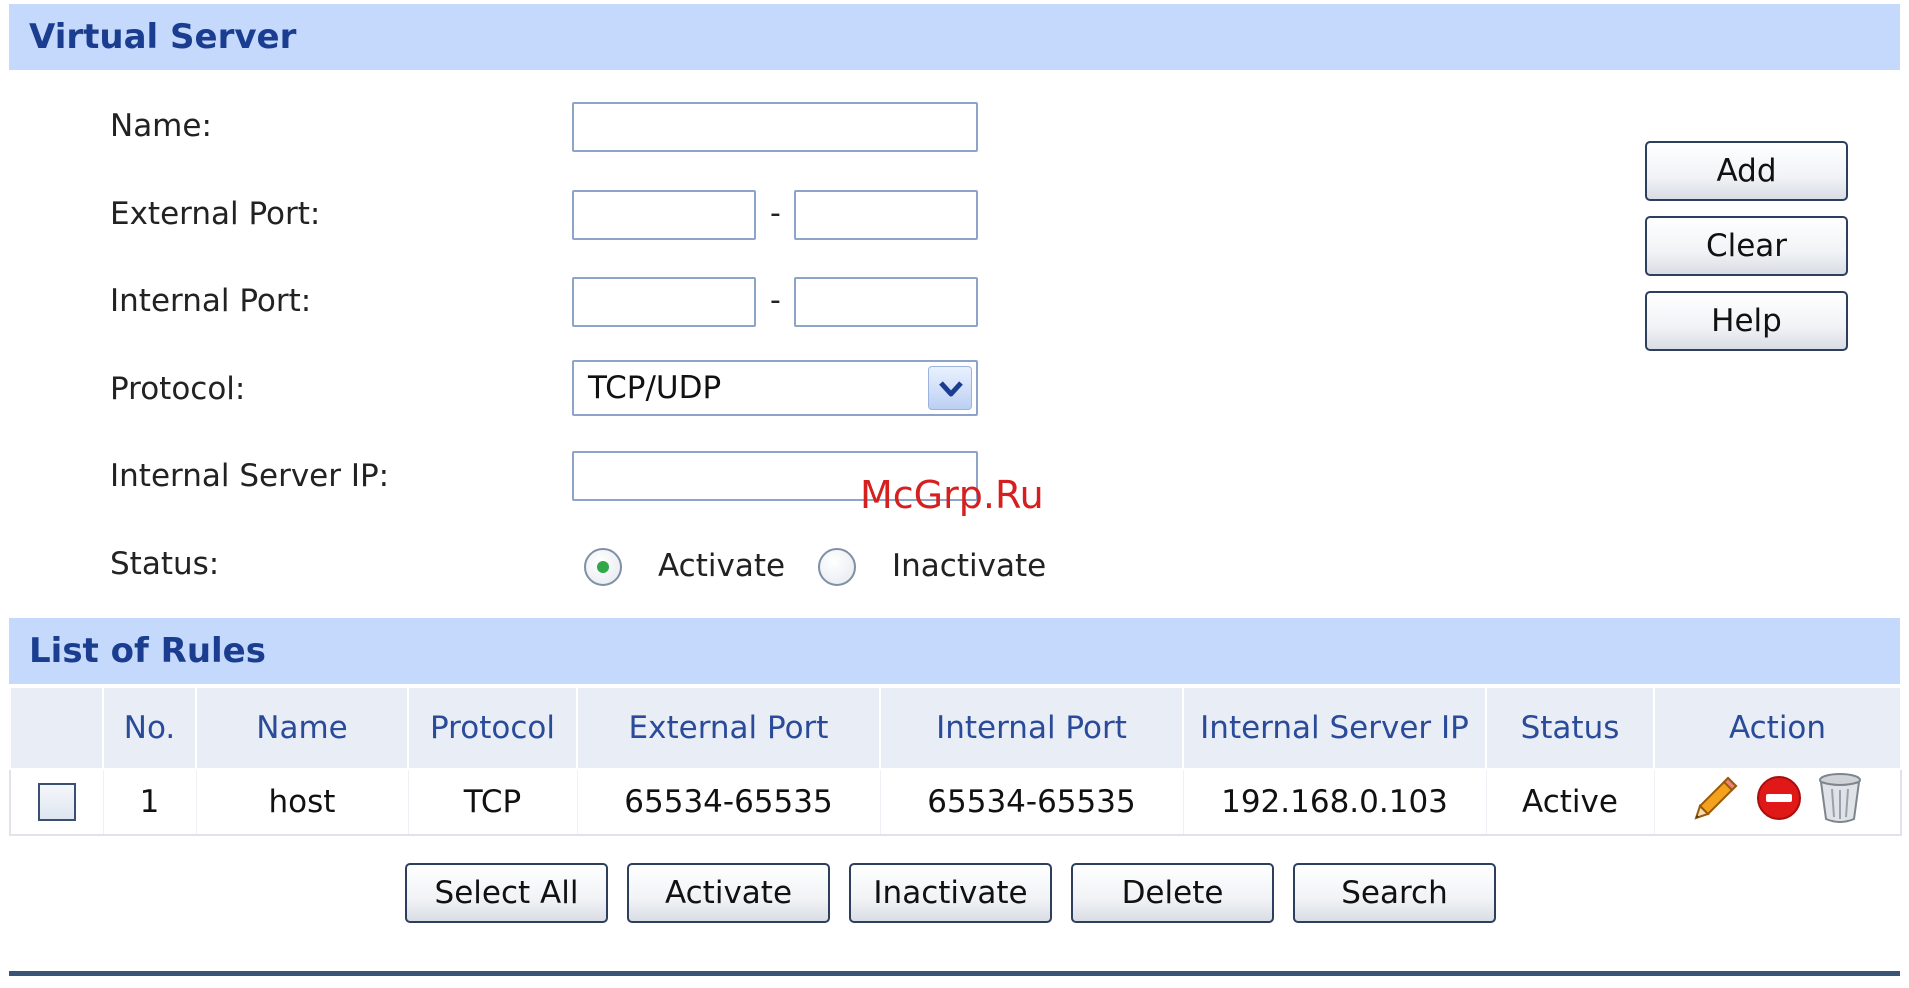  What do you see at coordinates (1716, 802) in the screenshot?
I see `pencil-icon` at bounding box center [1716, 802].